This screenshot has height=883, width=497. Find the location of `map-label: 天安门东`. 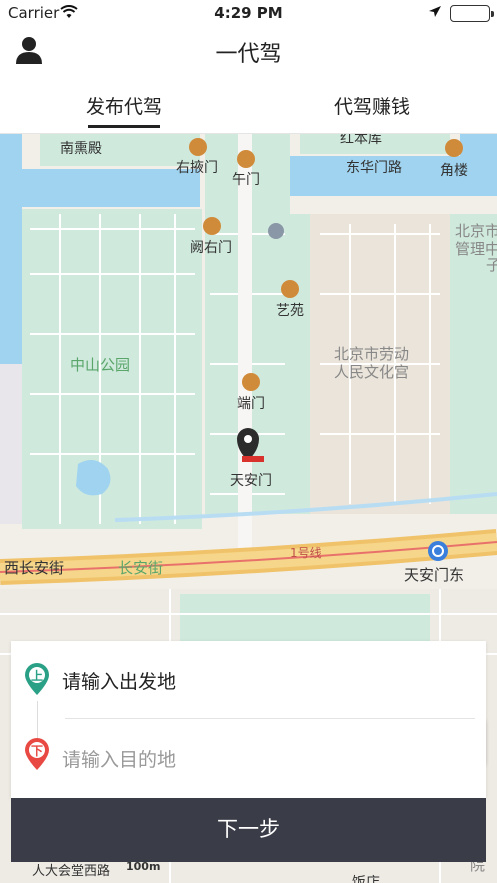

map-label: 天安门东 is located at coordinates (434, 575).